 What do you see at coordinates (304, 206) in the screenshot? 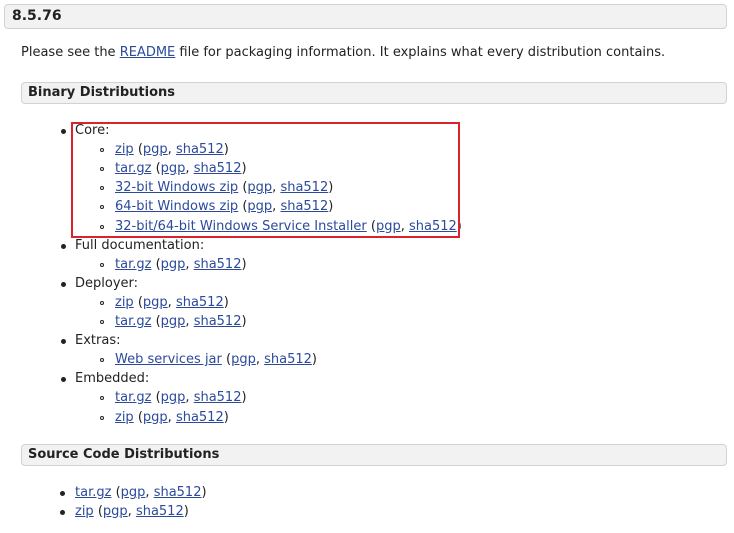
I see `core-64-bit-windows-zip-sha512-link: sha512` at bounding box center [304, 206].